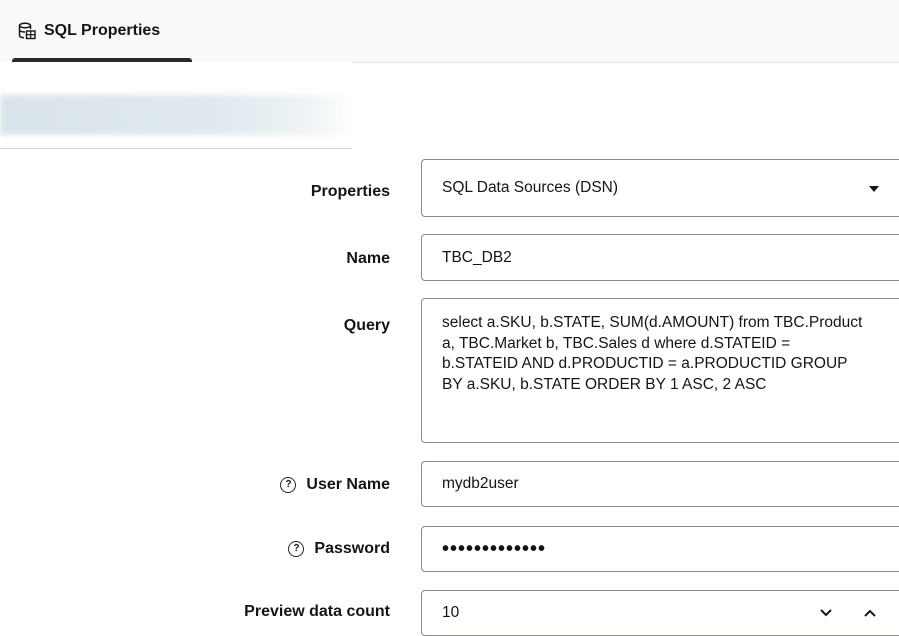  I want to click on password-label: ? Password, so click(339, 549).